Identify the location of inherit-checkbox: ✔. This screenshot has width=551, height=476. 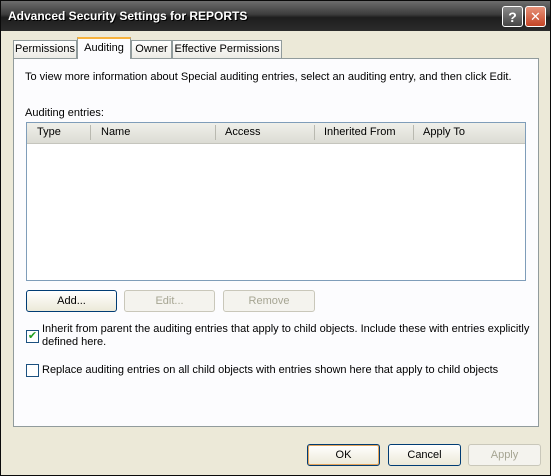
(32, 336).